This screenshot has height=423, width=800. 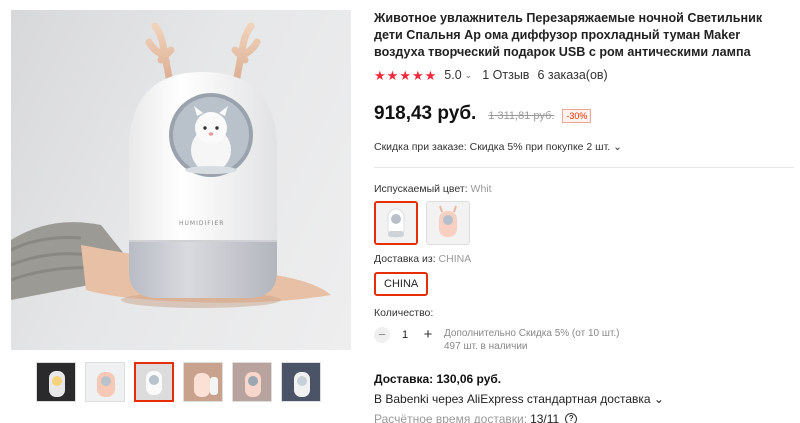 I want to click on quantity-value: 1, so click(x=405, y=335).